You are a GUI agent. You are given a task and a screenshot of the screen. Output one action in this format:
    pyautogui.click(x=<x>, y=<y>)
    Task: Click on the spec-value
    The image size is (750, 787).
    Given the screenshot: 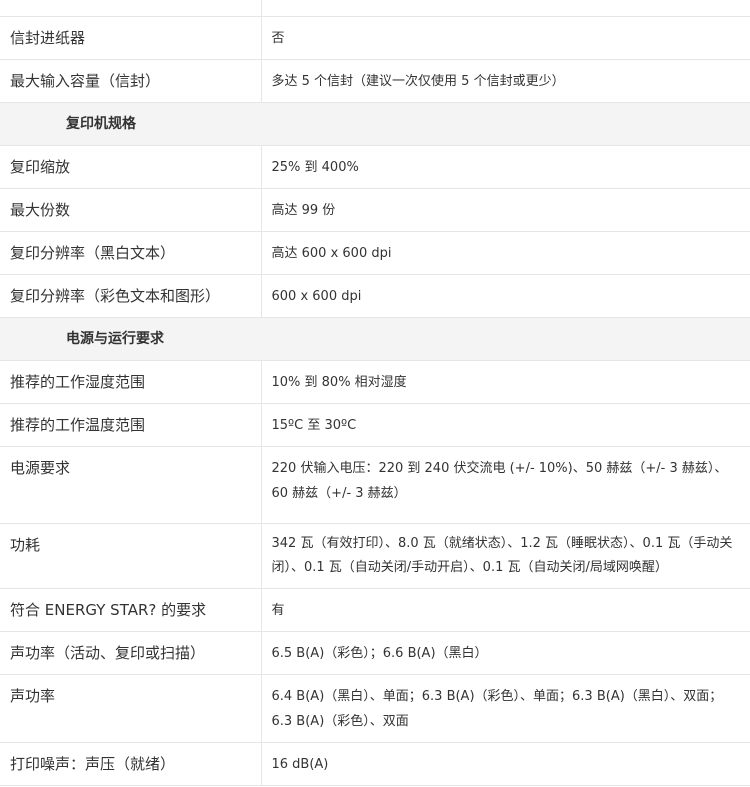 What is the action you would take?
    pyautogui.click(x=505, y=8)
    